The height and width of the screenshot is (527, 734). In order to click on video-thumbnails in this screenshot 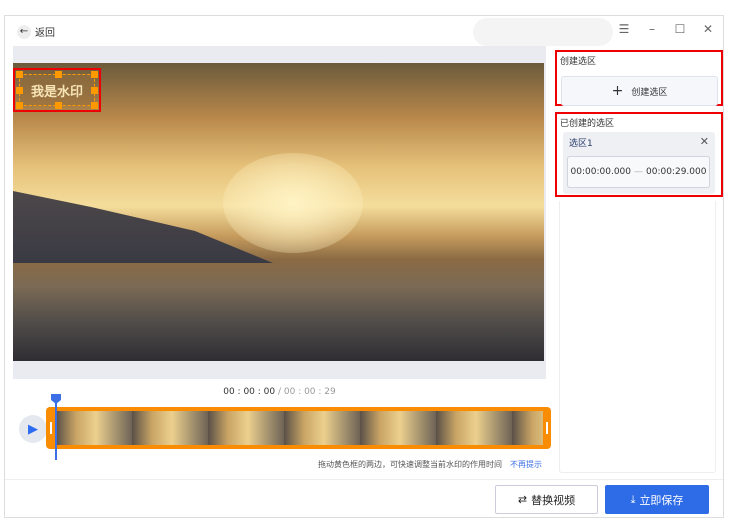, I will do `click(299, 428)`.